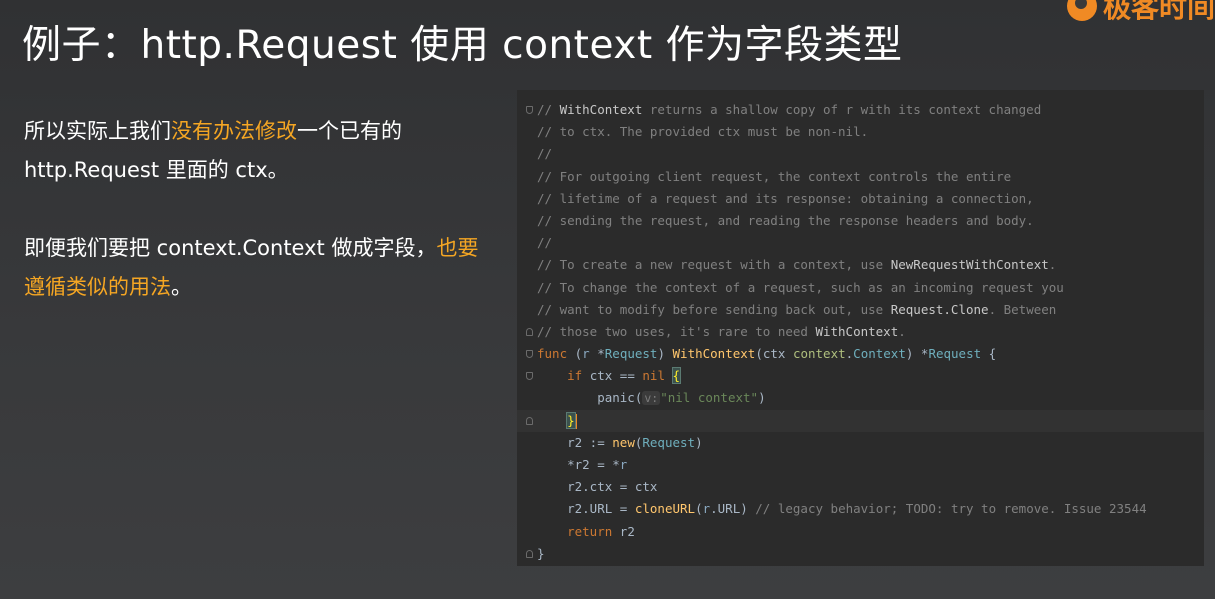 The image size is (1215, 599). Describe the element at coordinates (623, 442) in the screenshot. I see `code-token: new` at that location.